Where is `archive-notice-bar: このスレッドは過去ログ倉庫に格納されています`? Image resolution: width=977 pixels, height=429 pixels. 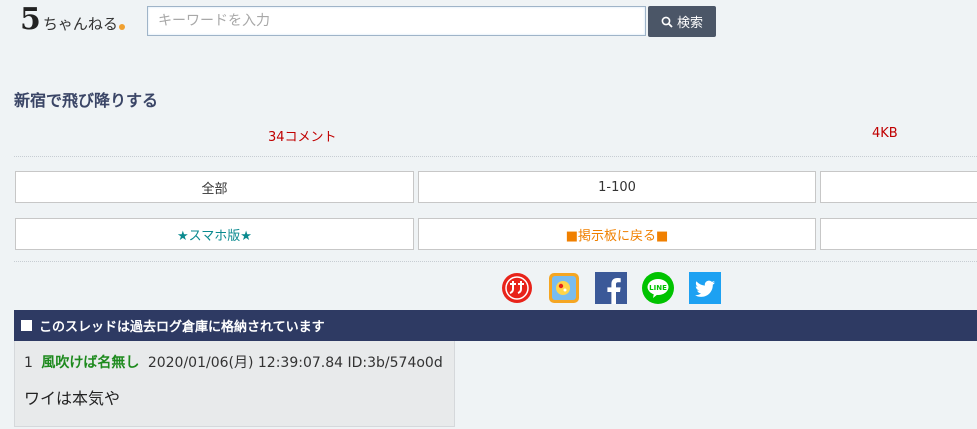
archive-notice-bar: このスレッドは過去ログ倉庫に格納されています is located at coordinates (495, 325).